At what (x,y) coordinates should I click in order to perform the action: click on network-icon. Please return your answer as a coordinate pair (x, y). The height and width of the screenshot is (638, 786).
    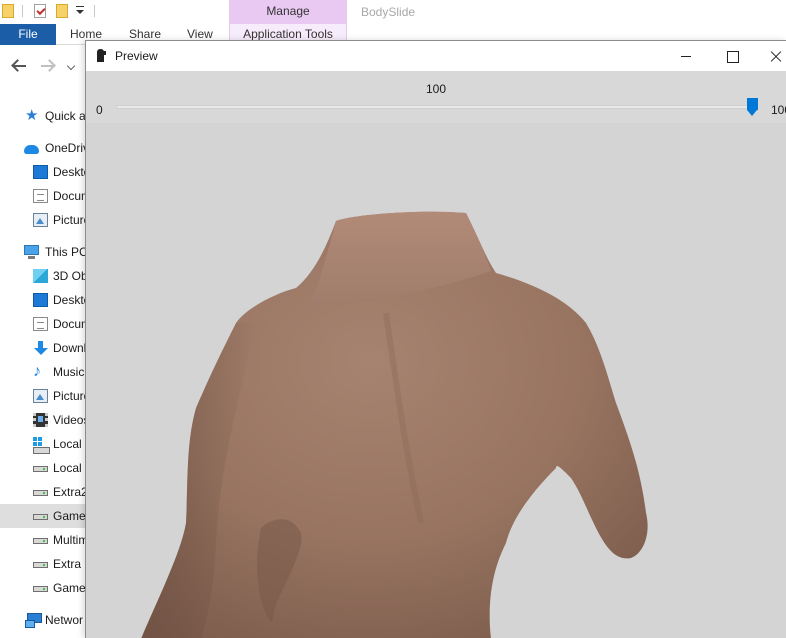
    Looking at the image, I should click on (33, 620).